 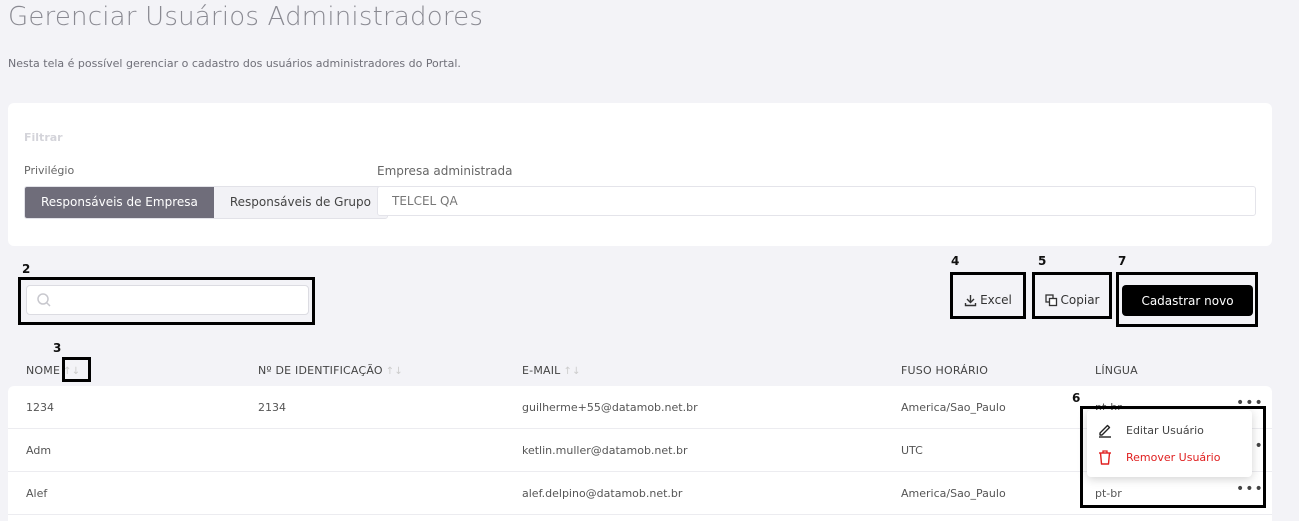 I want to click on annotation-number-4: 4, so click(x=955, y=261).